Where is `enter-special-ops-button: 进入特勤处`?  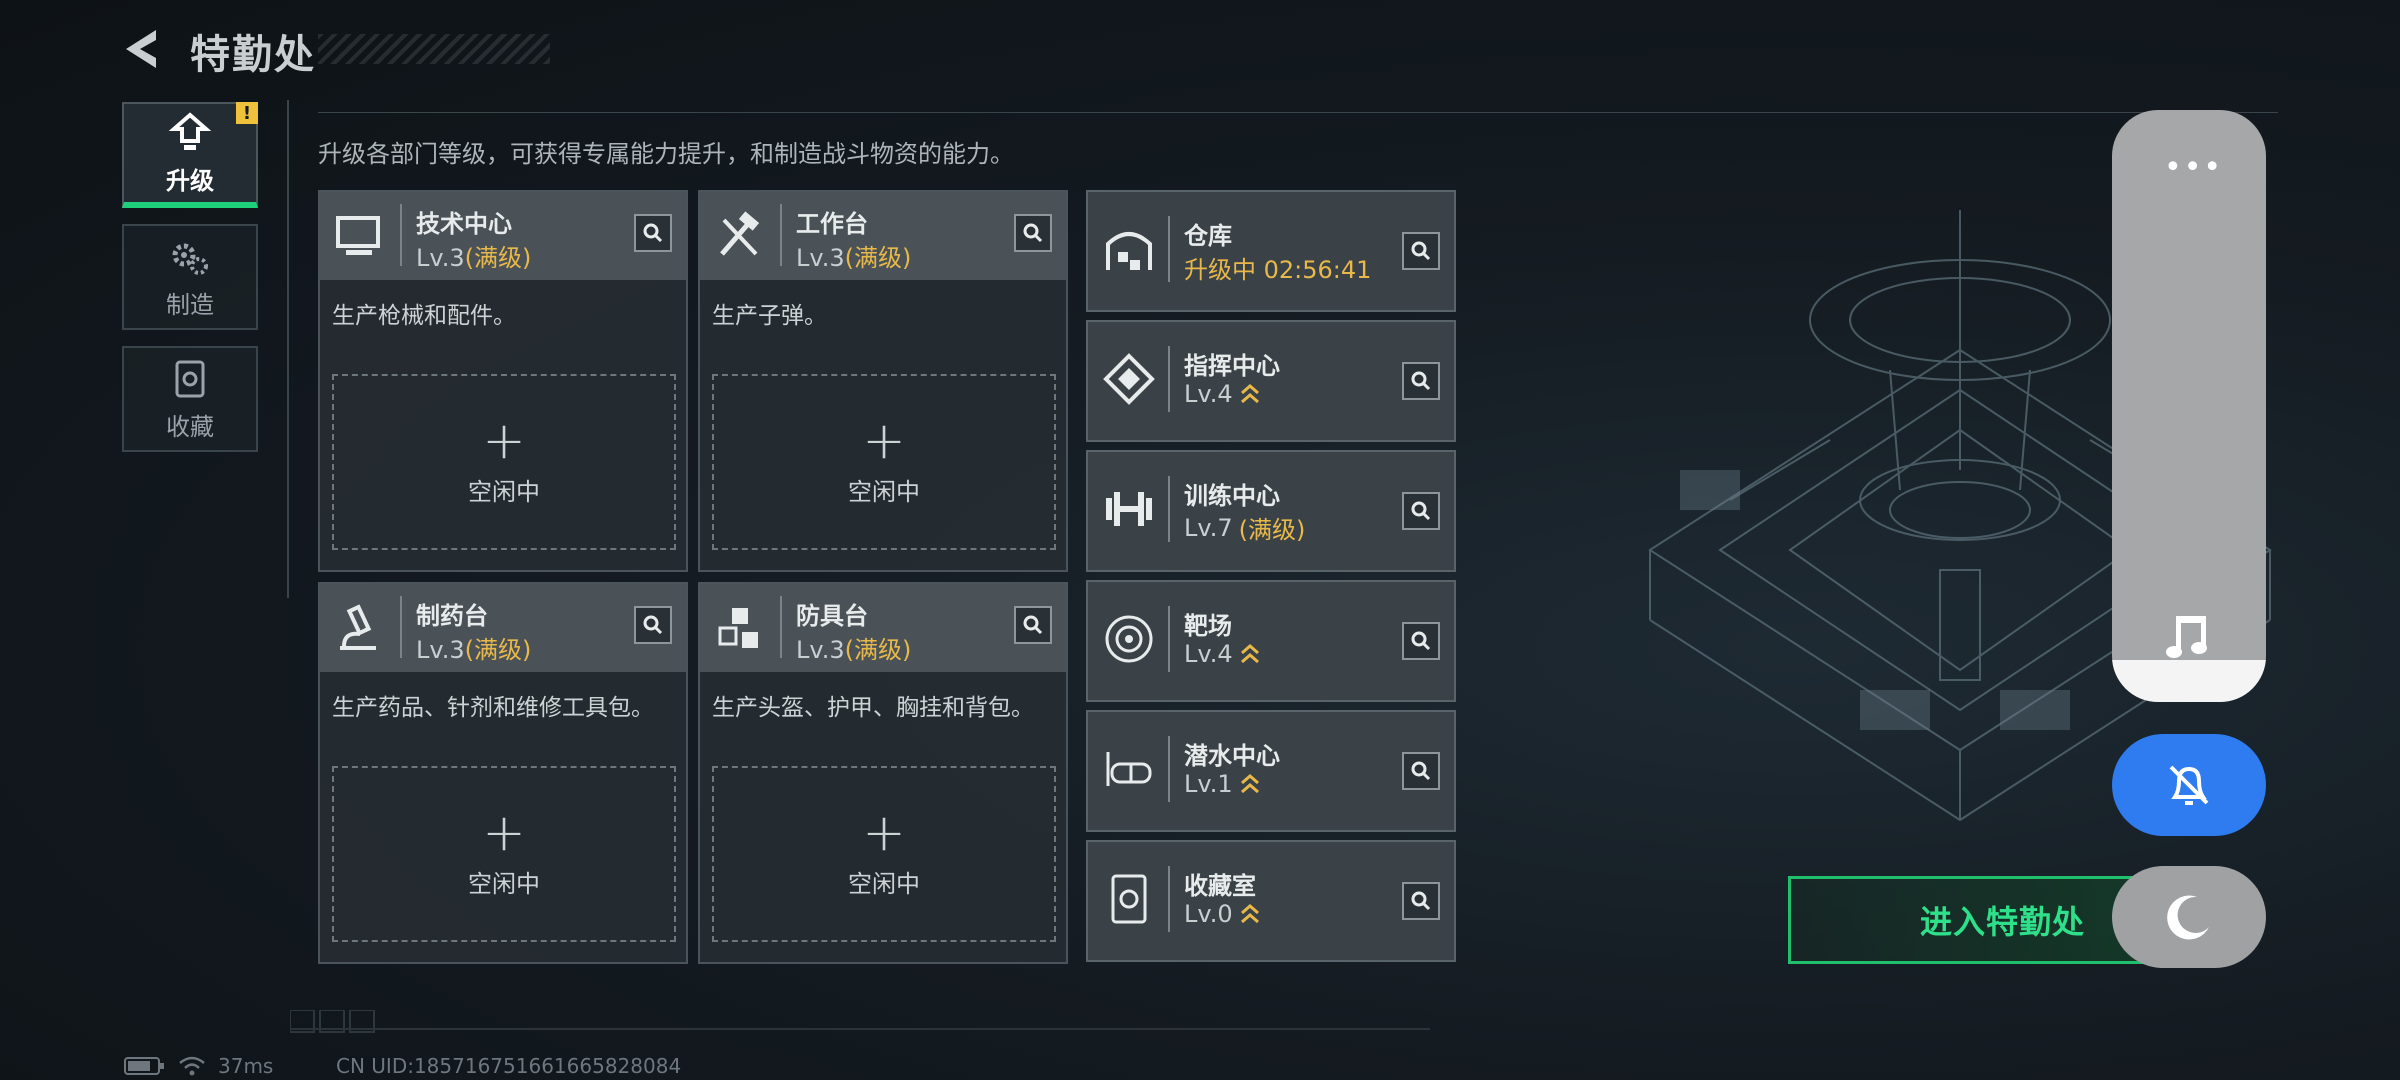 enter-special-ops-button: 进入特勤处 is located at coordinates (1968, 920).